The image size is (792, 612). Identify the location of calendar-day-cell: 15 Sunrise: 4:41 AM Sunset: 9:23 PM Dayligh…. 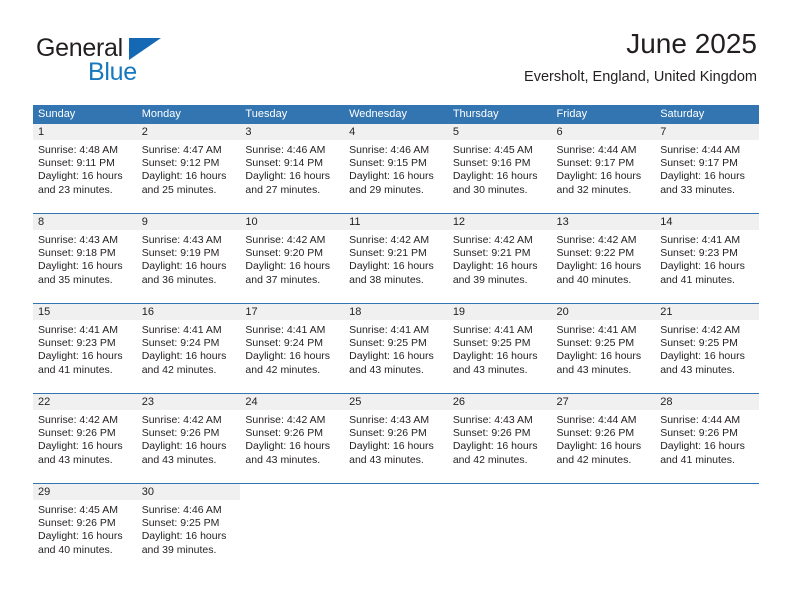
(85, 348).